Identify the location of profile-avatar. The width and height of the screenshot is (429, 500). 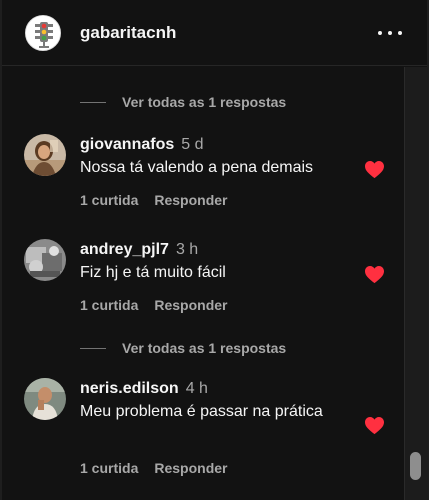
(43, 33).